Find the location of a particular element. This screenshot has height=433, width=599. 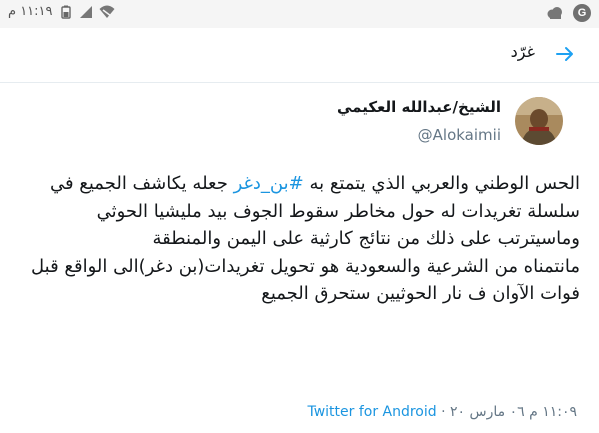

cloud-icon is located at coordinates (554, 13).